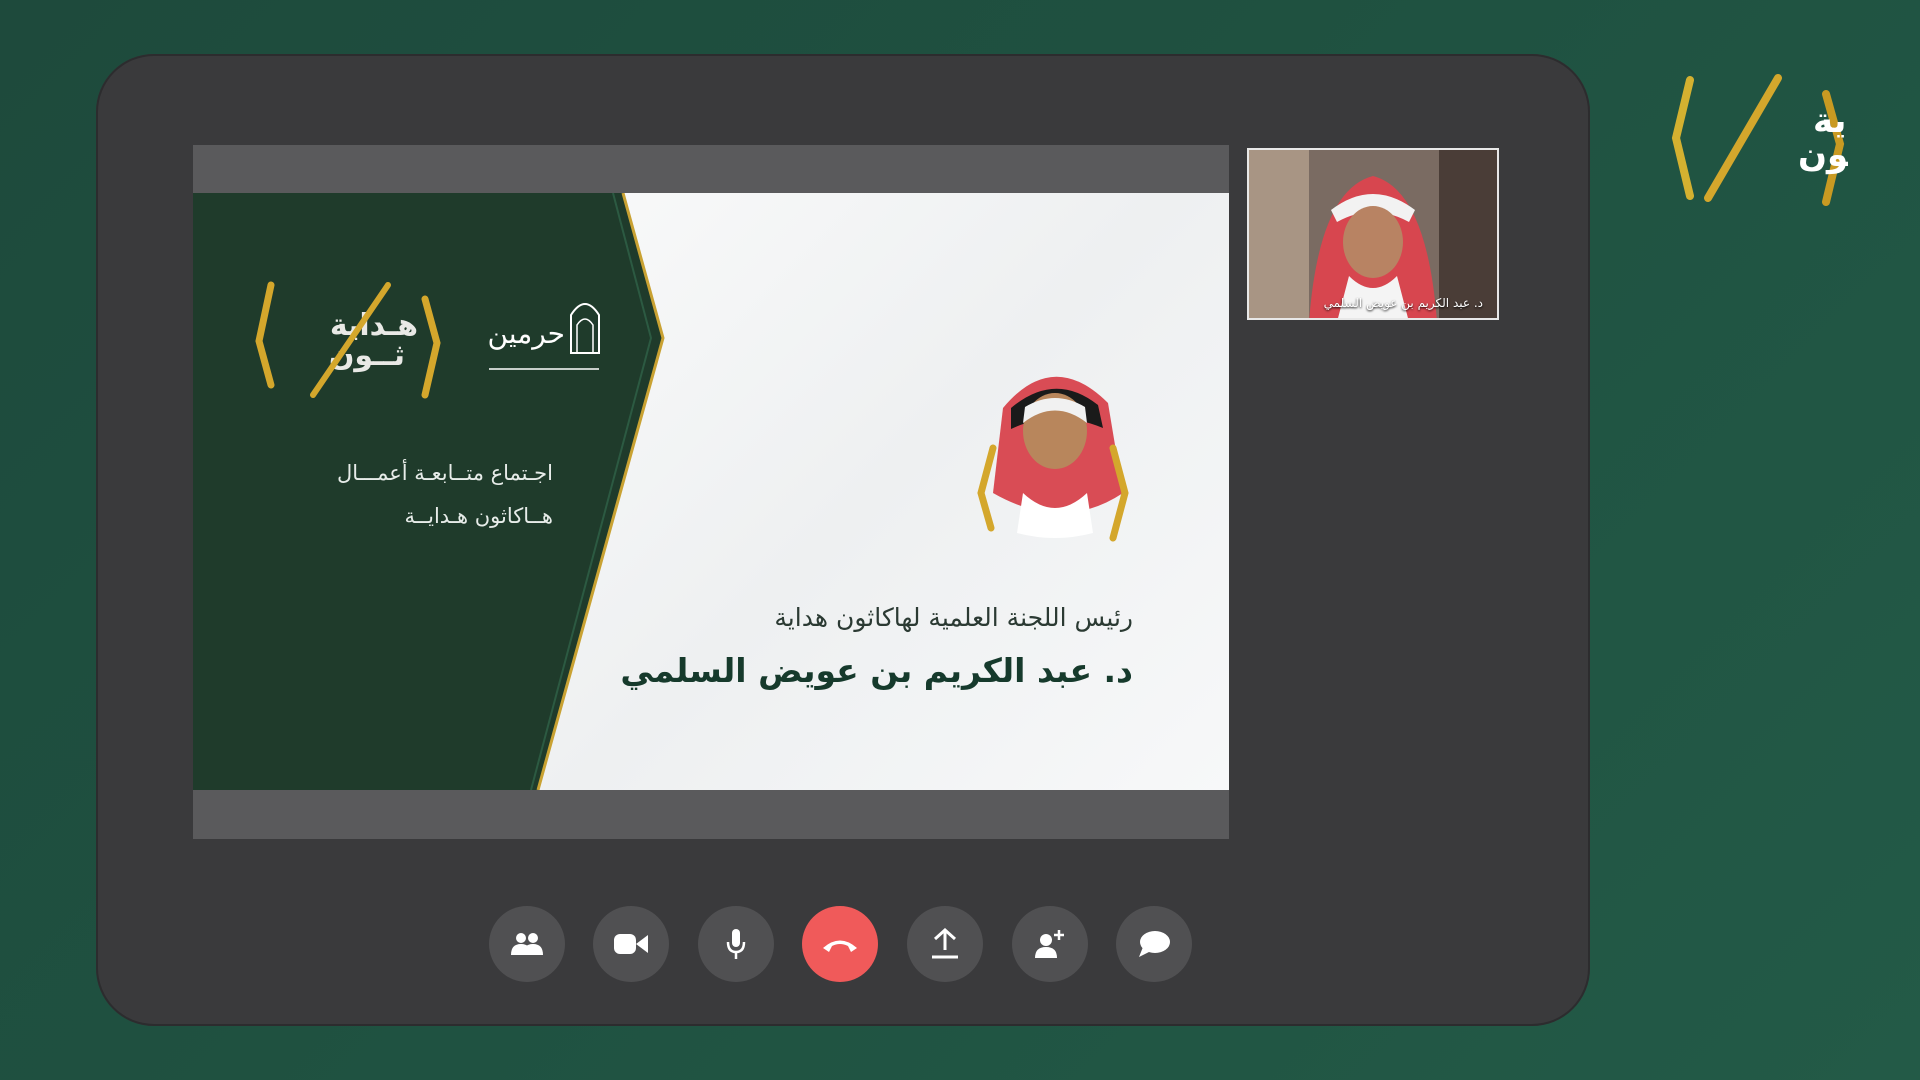 The image size is (1920, 1080). I want to click on chat-button, so click(1154, 944).